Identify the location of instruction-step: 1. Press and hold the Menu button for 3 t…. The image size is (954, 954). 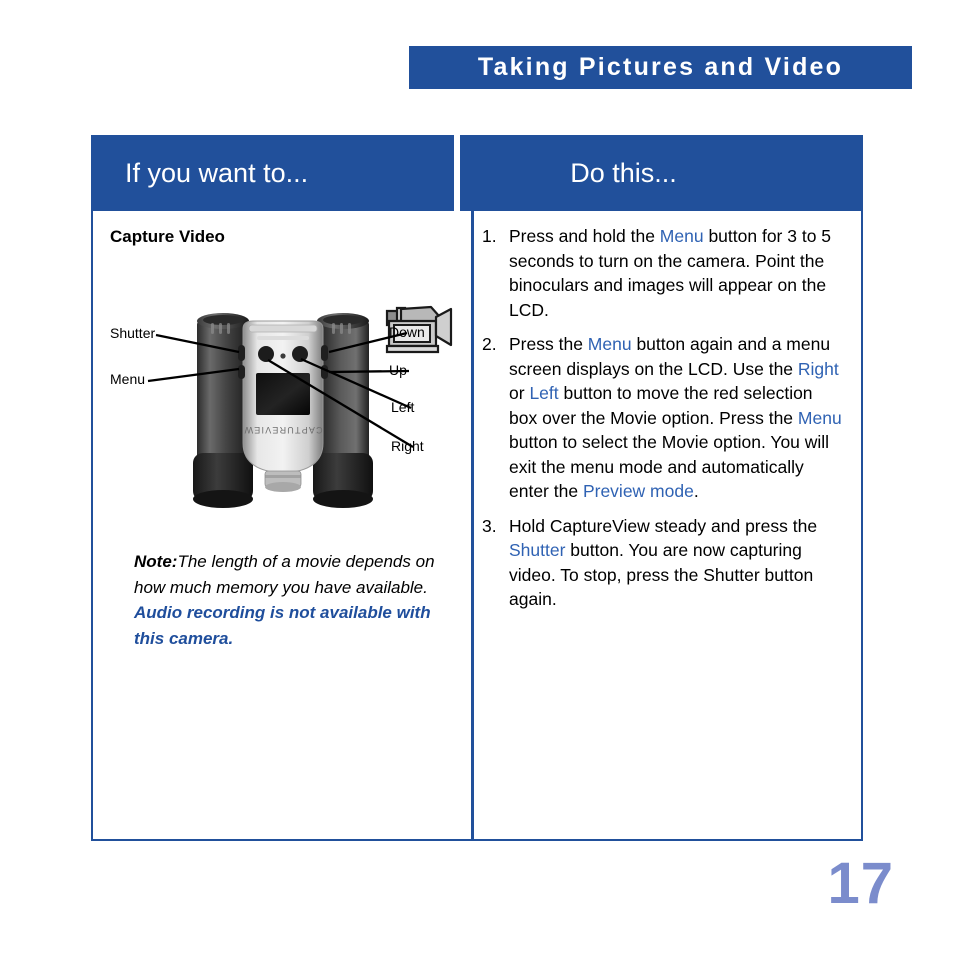
(663, 273).